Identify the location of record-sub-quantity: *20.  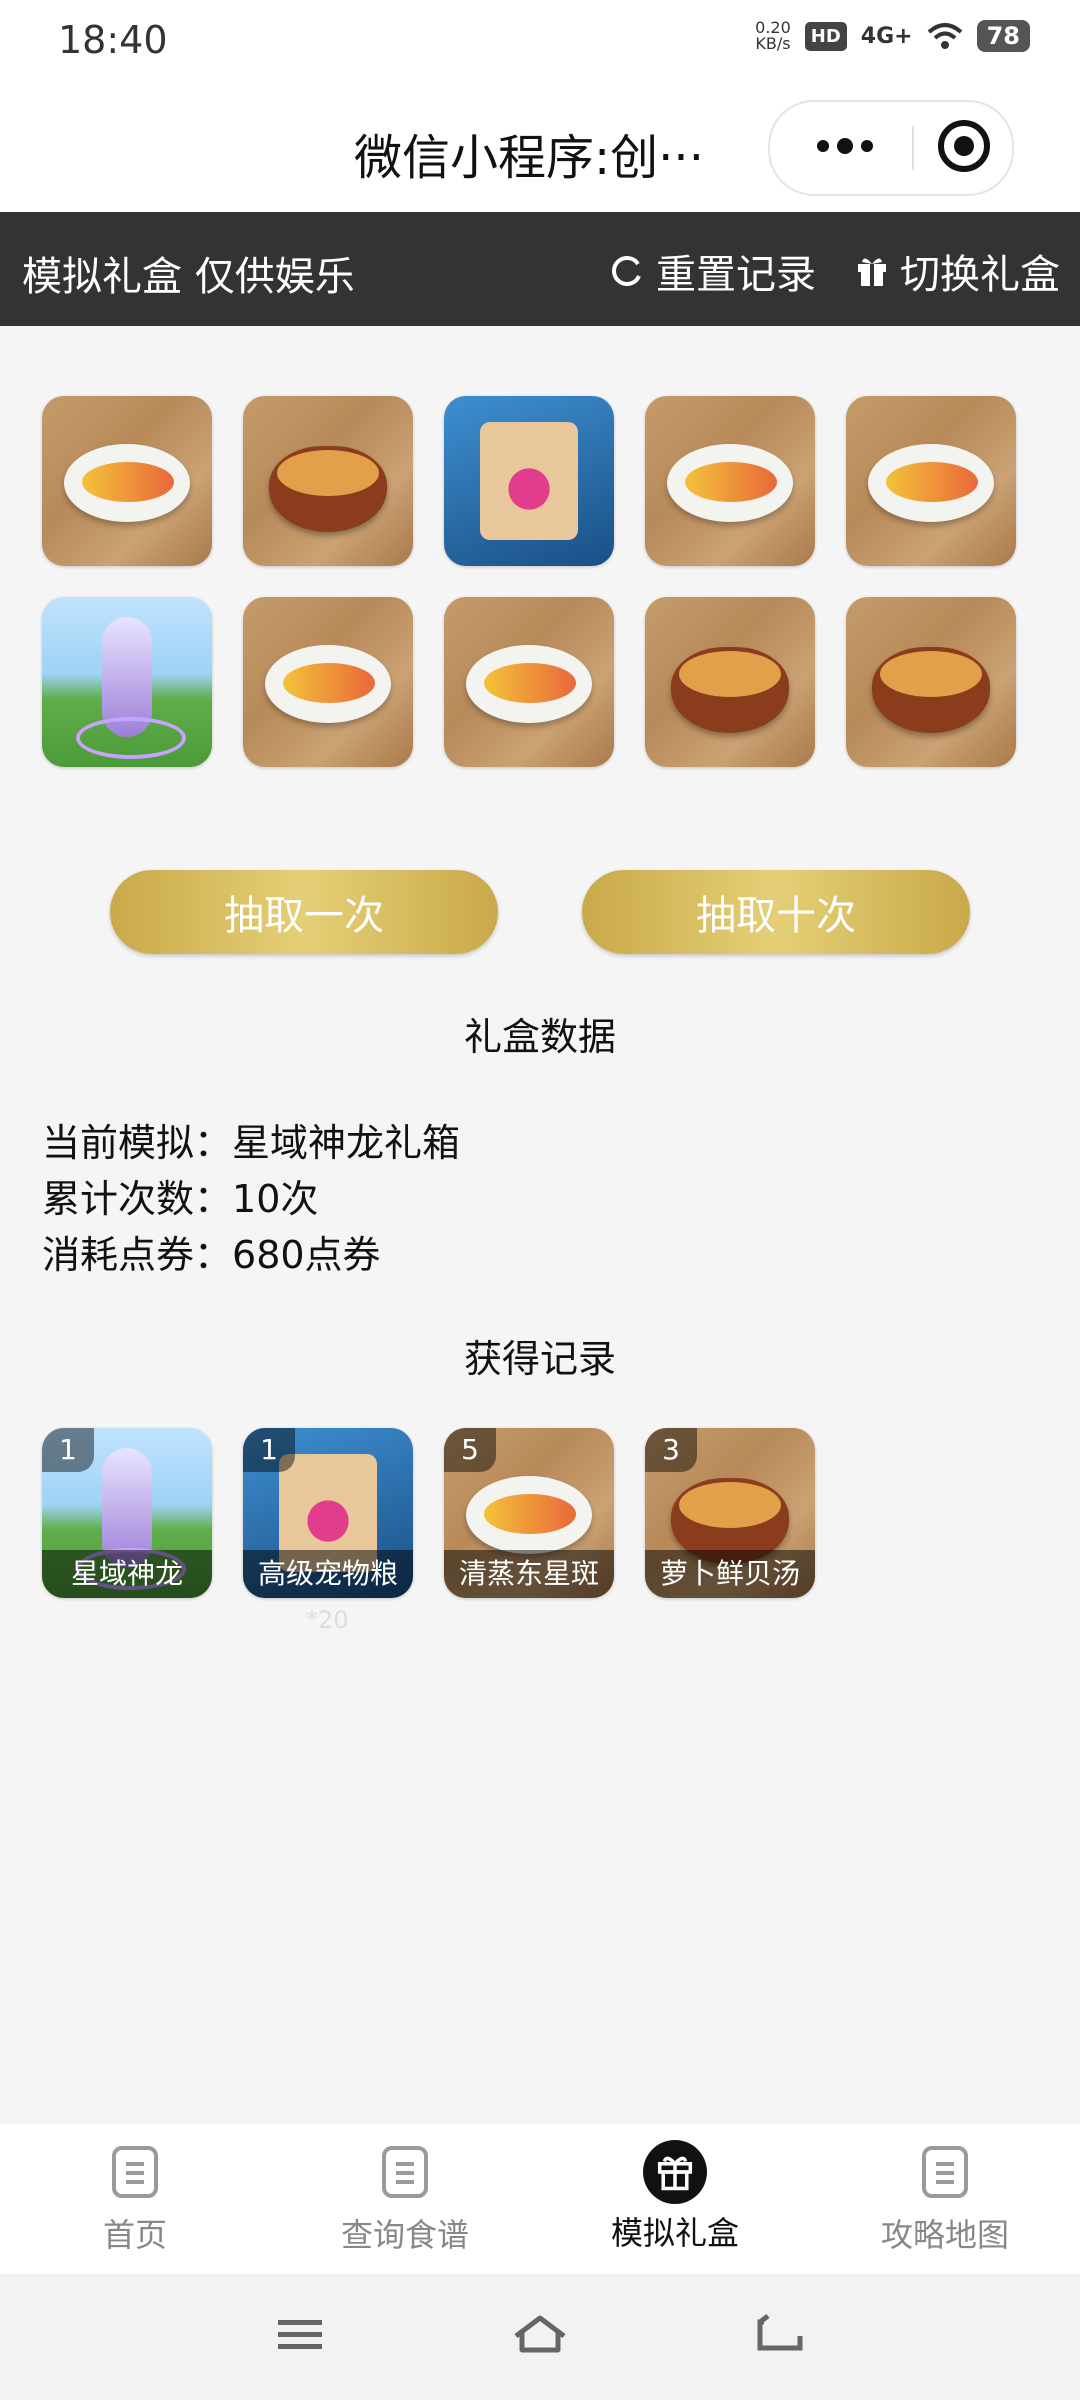
(327, 1620).